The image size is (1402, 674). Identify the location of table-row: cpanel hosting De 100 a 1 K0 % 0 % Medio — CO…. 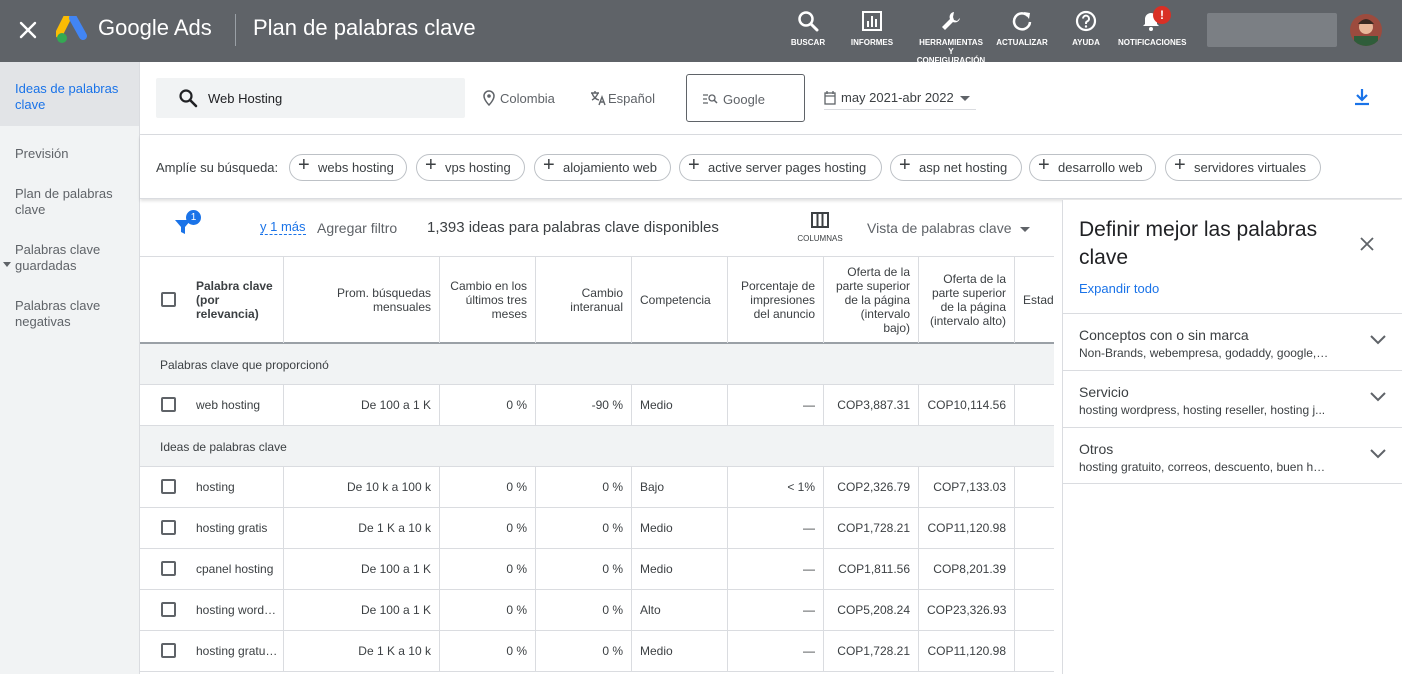
(597, 569).